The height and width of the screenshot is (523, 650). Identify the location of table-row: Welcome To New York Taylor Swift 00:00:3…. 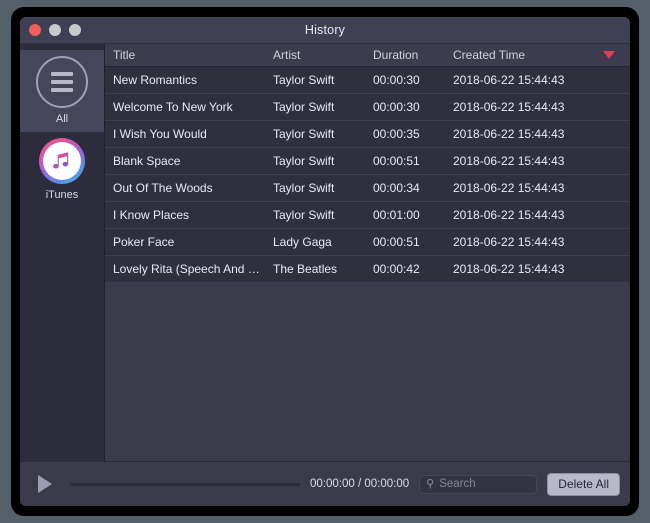
(367, 107).